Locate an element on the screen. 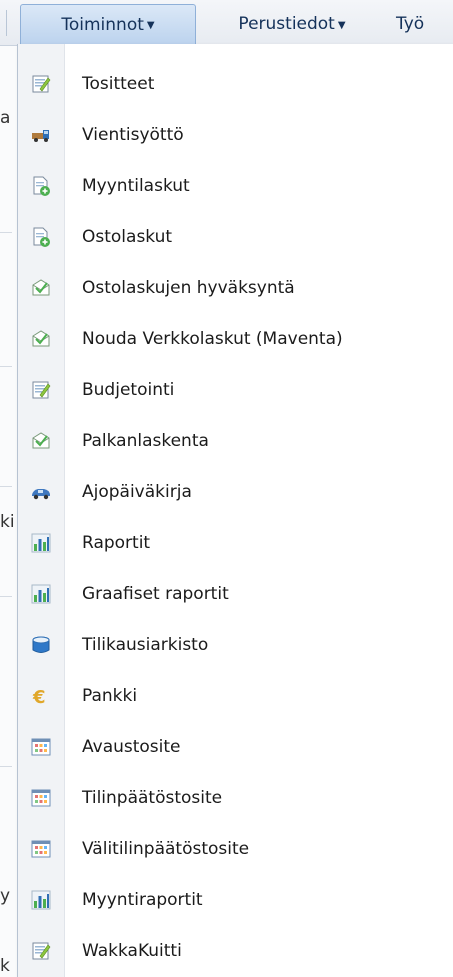 The height and width of the screenshot is (977, 453). menu-item-tilinpaatostosite: Tilinpäätöstosite is located at coordinates (235, 798).